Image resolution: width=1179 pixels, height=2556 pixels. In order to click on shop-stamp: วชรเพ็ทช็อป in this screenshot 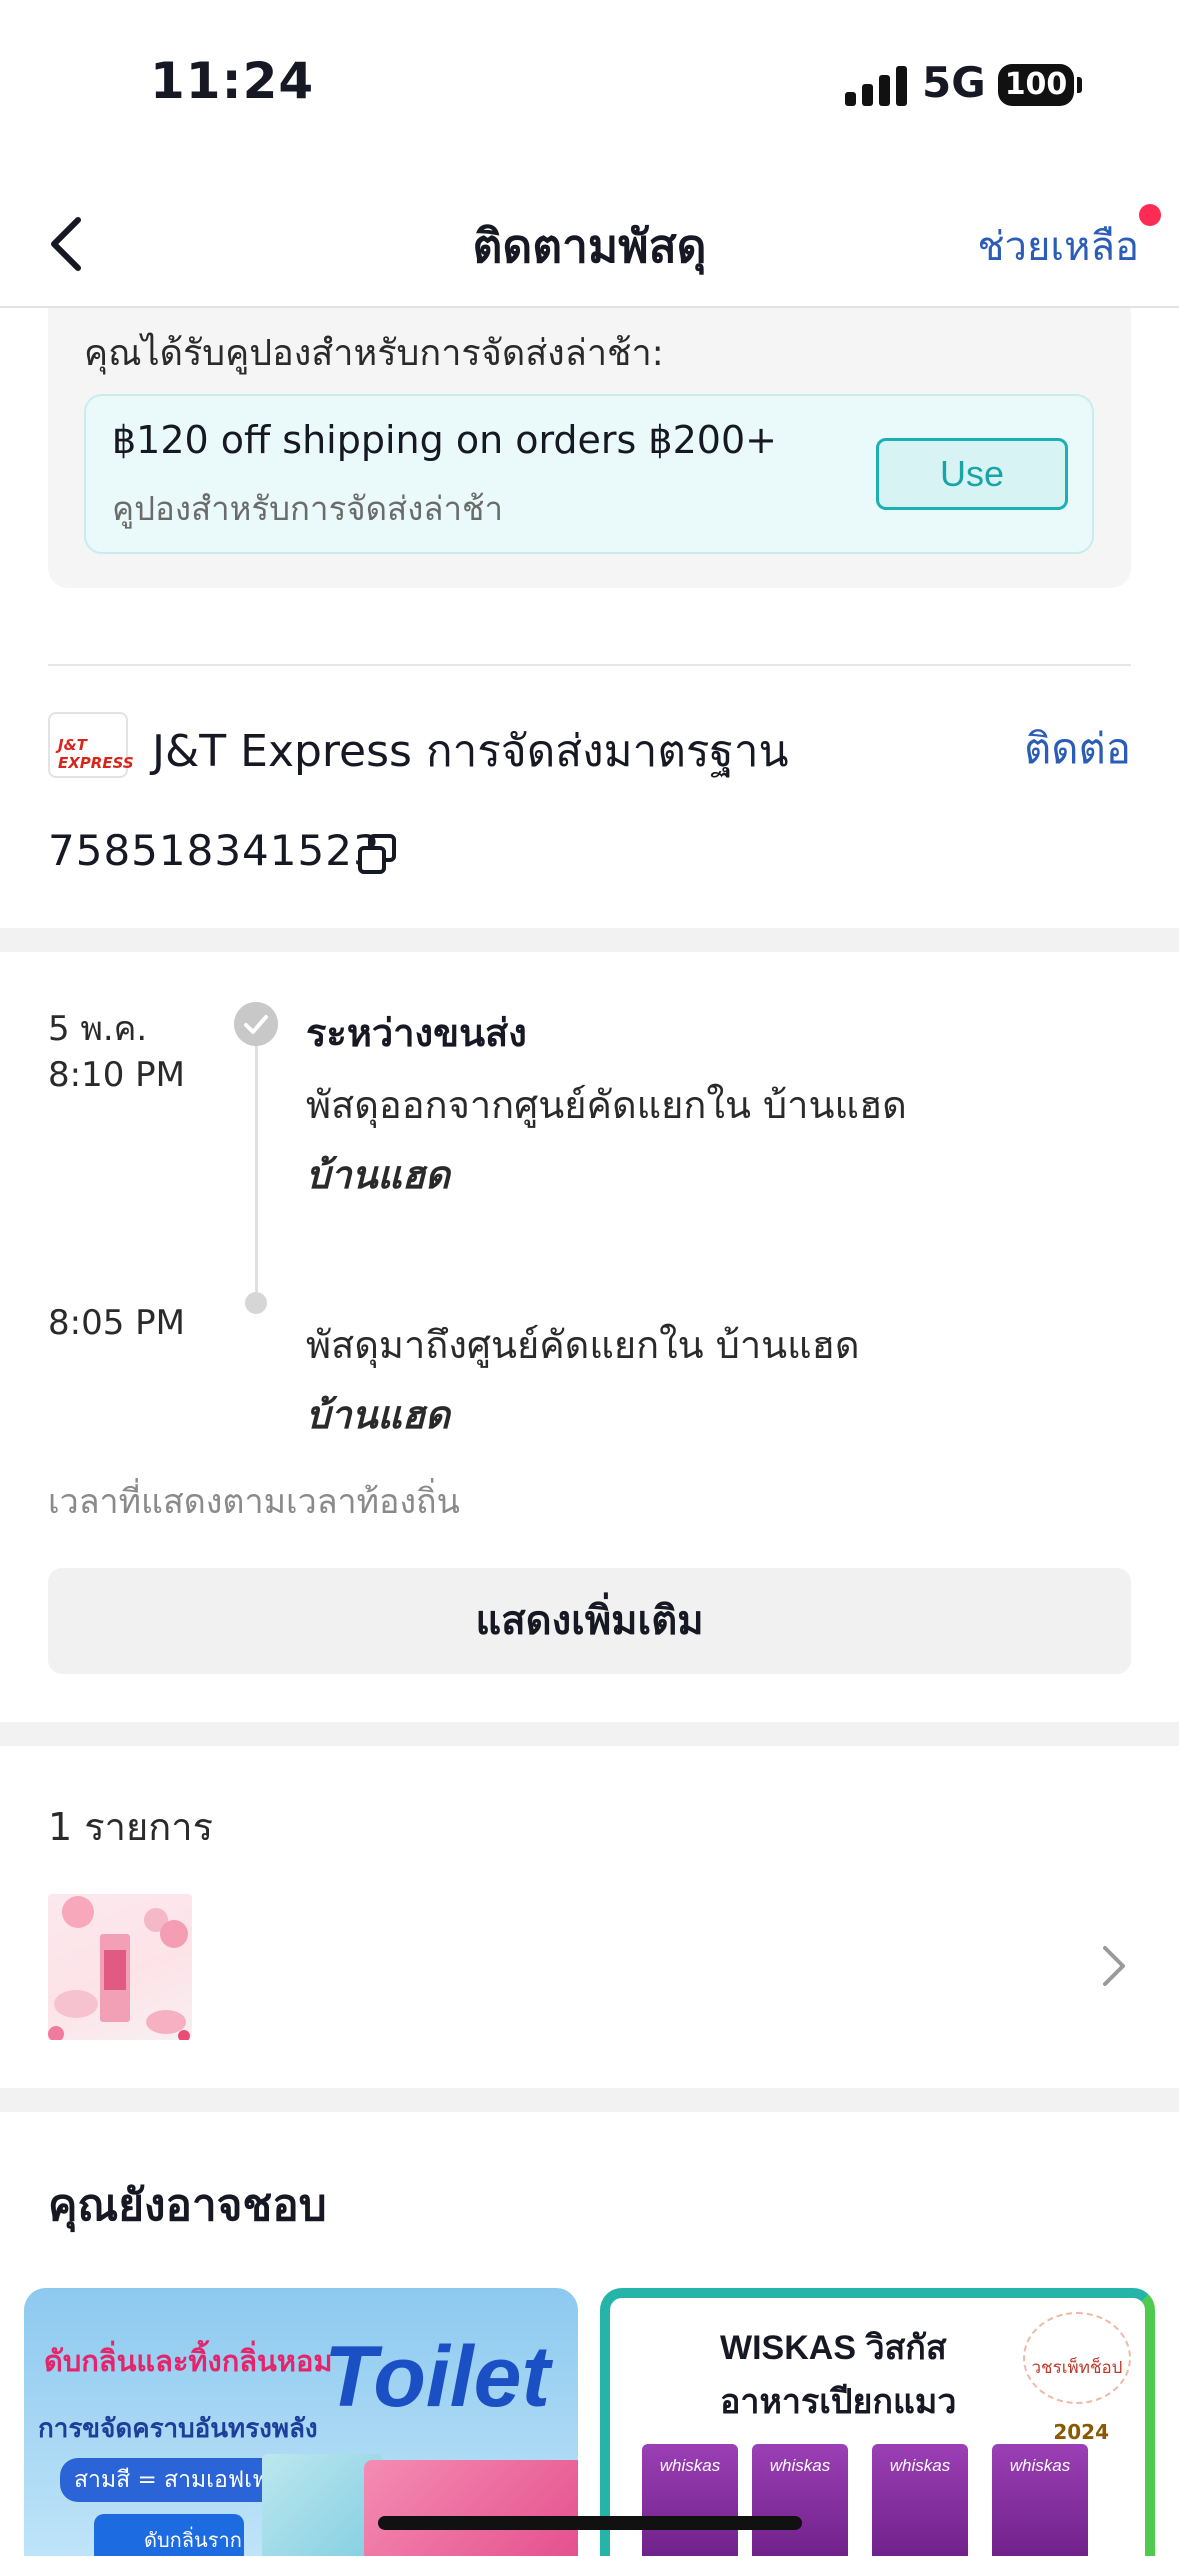, I will do `click(1077, 2358)`.